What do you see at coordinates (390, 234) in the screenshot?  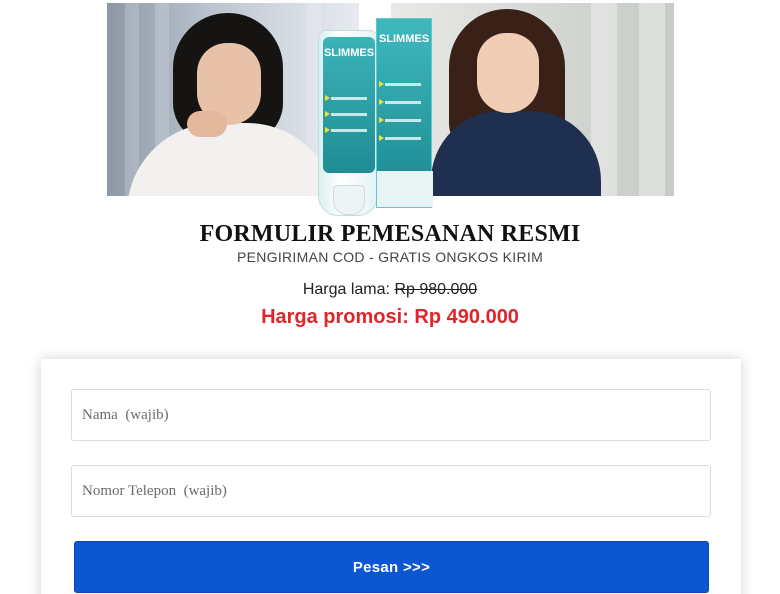 I see `page-title: FORMULIR PEMESANAN RESMI` at bounding box center [390, 234].